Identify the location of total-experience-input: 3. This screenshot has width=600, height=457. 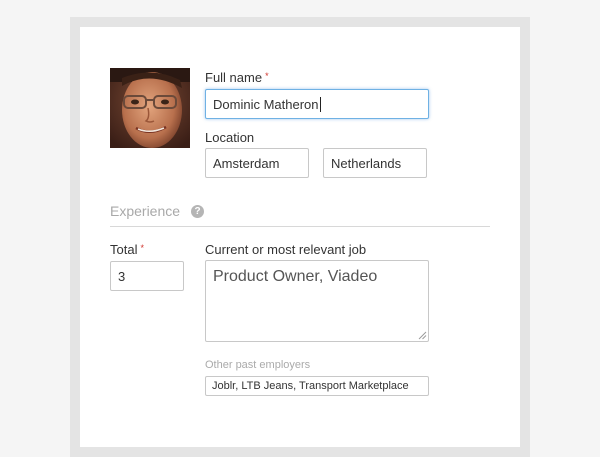
(147, 276).